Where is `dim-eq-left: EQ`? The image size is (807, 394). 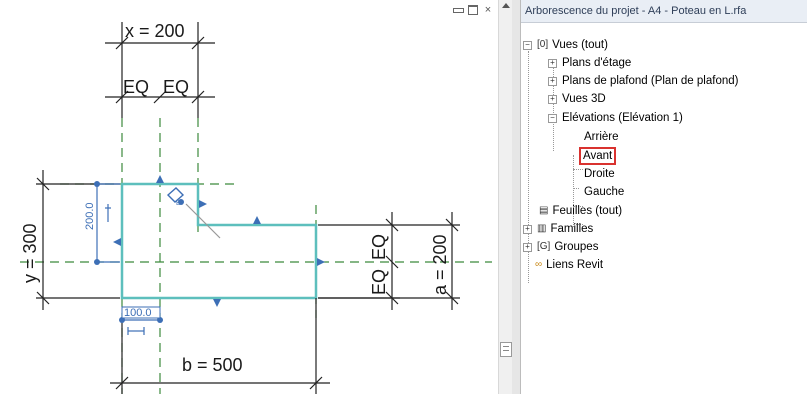 dim-eq-left: EQ is located at coordinates (136, 87).